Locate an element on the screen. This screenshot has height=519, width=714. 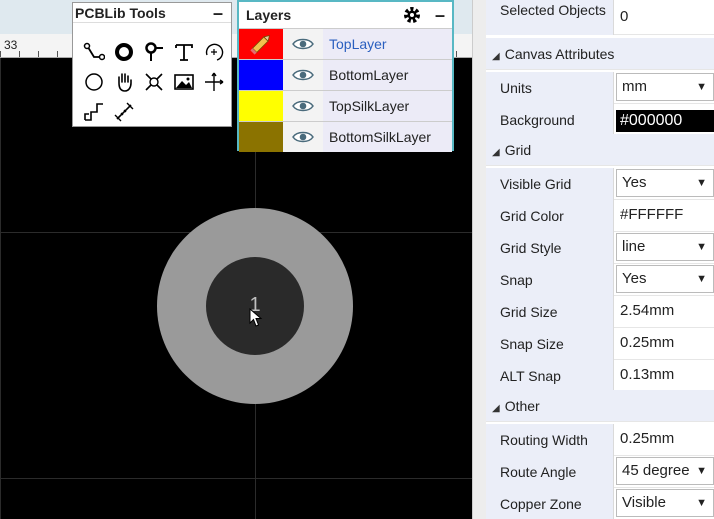
prop-label: ALT Snap is located at coordinates (550, 376).